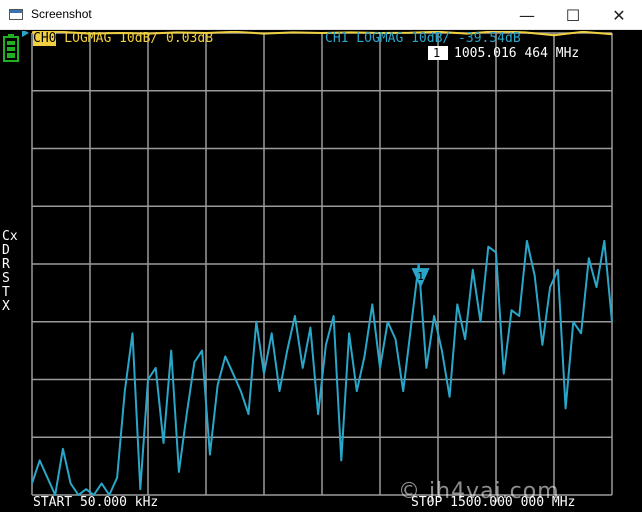 This screenshot has width=642, height=512. I want to click on minimize-button: —, so click(527, 15).